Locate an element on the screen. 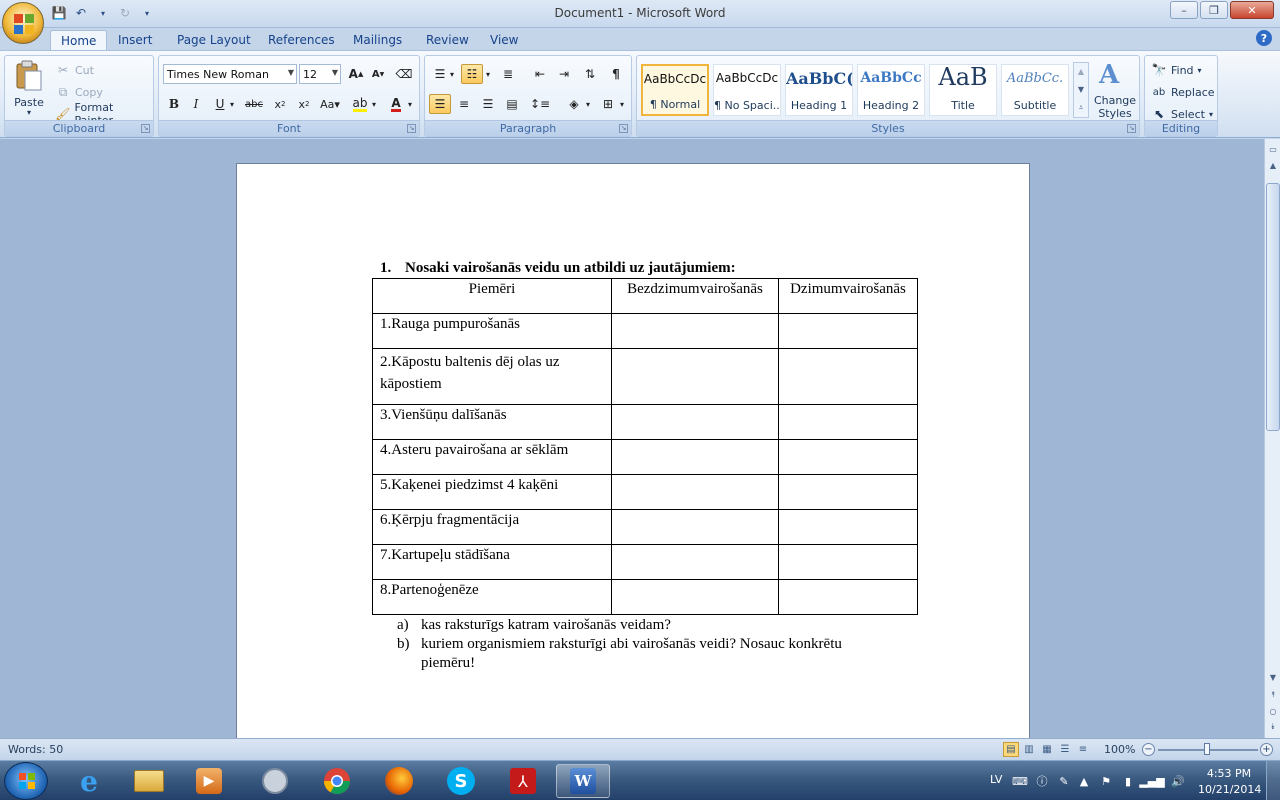 The height and width of the screenshot is (800, 1280). language-indicator: LV is located at coordinates (996, 779).